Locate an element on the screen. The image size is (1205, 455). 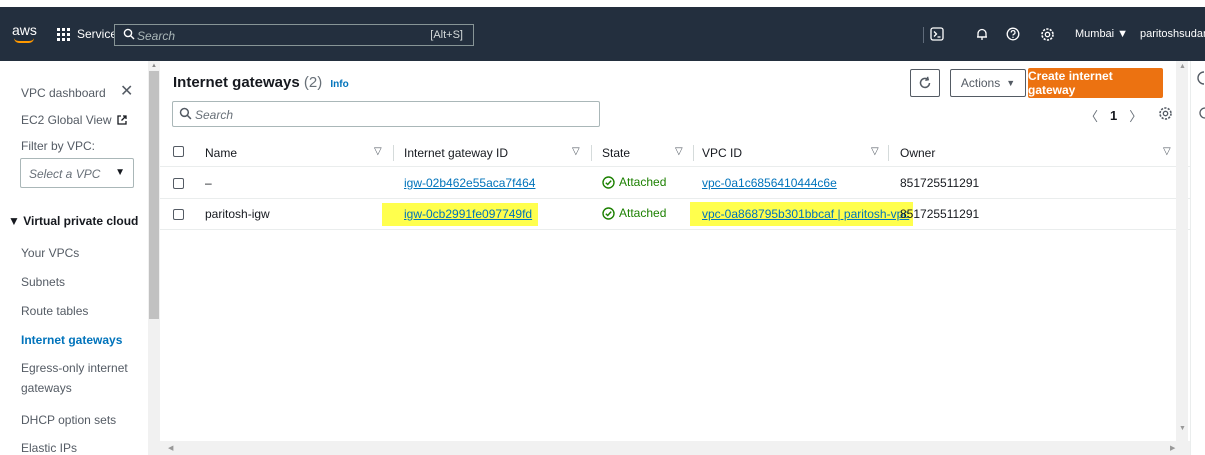
sidebar-item-elastic-ips: Elastic IPs is located at coordinates (49, 448).